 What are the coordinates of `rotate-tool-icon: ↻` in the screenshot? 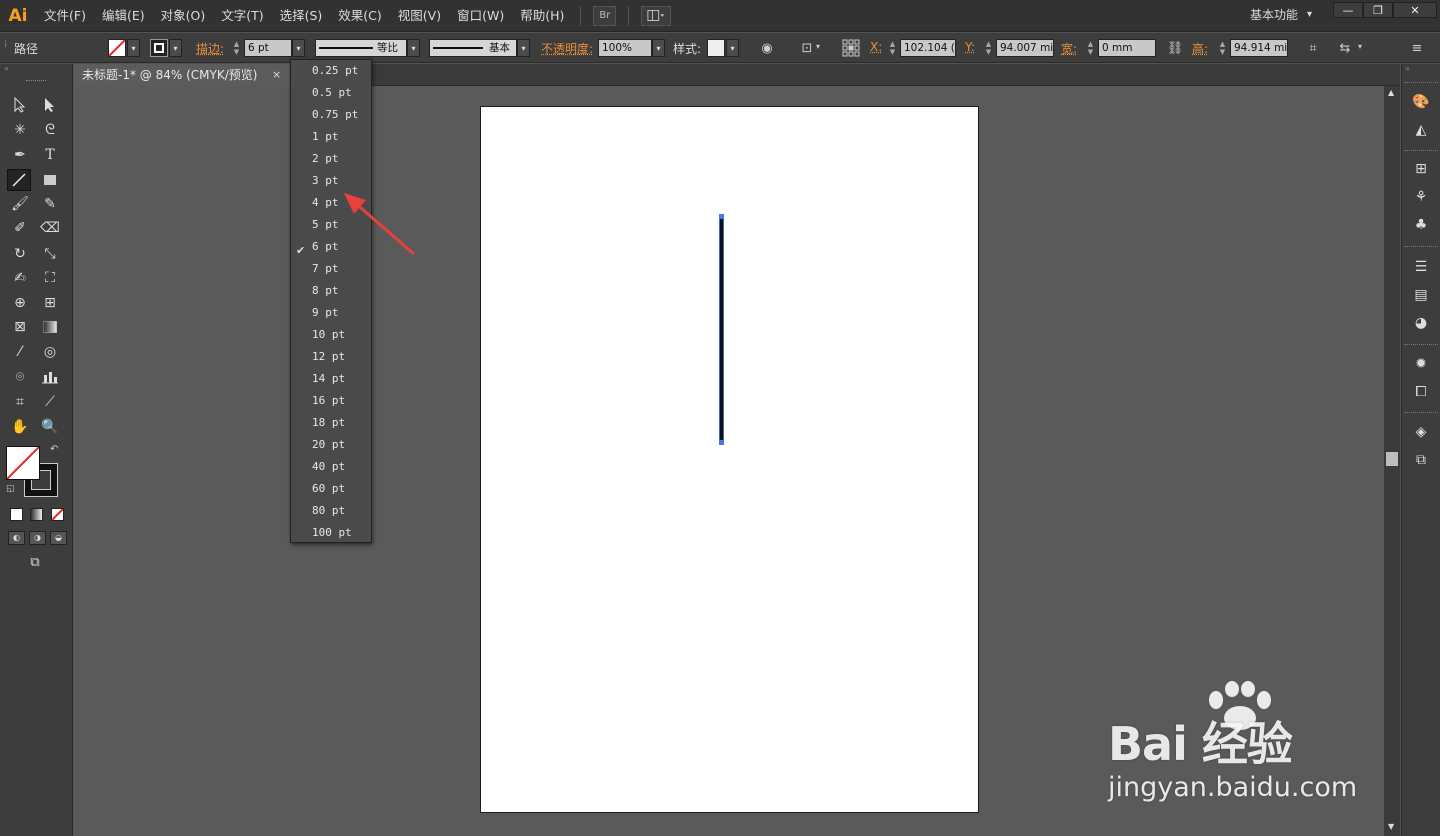 It's located at (20, 254).